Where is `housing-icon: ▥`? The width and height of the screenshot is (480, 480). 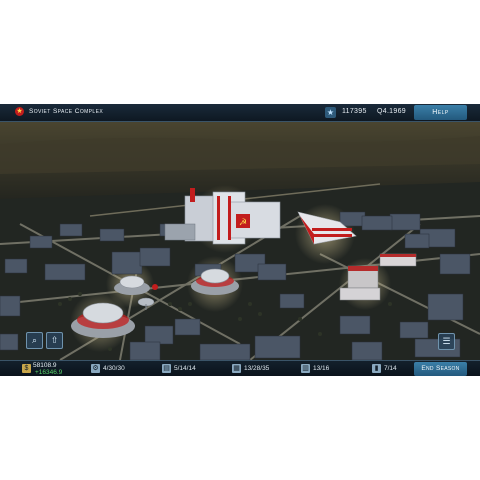 housing-icon: ▥ is located at coordinates (305, 368).